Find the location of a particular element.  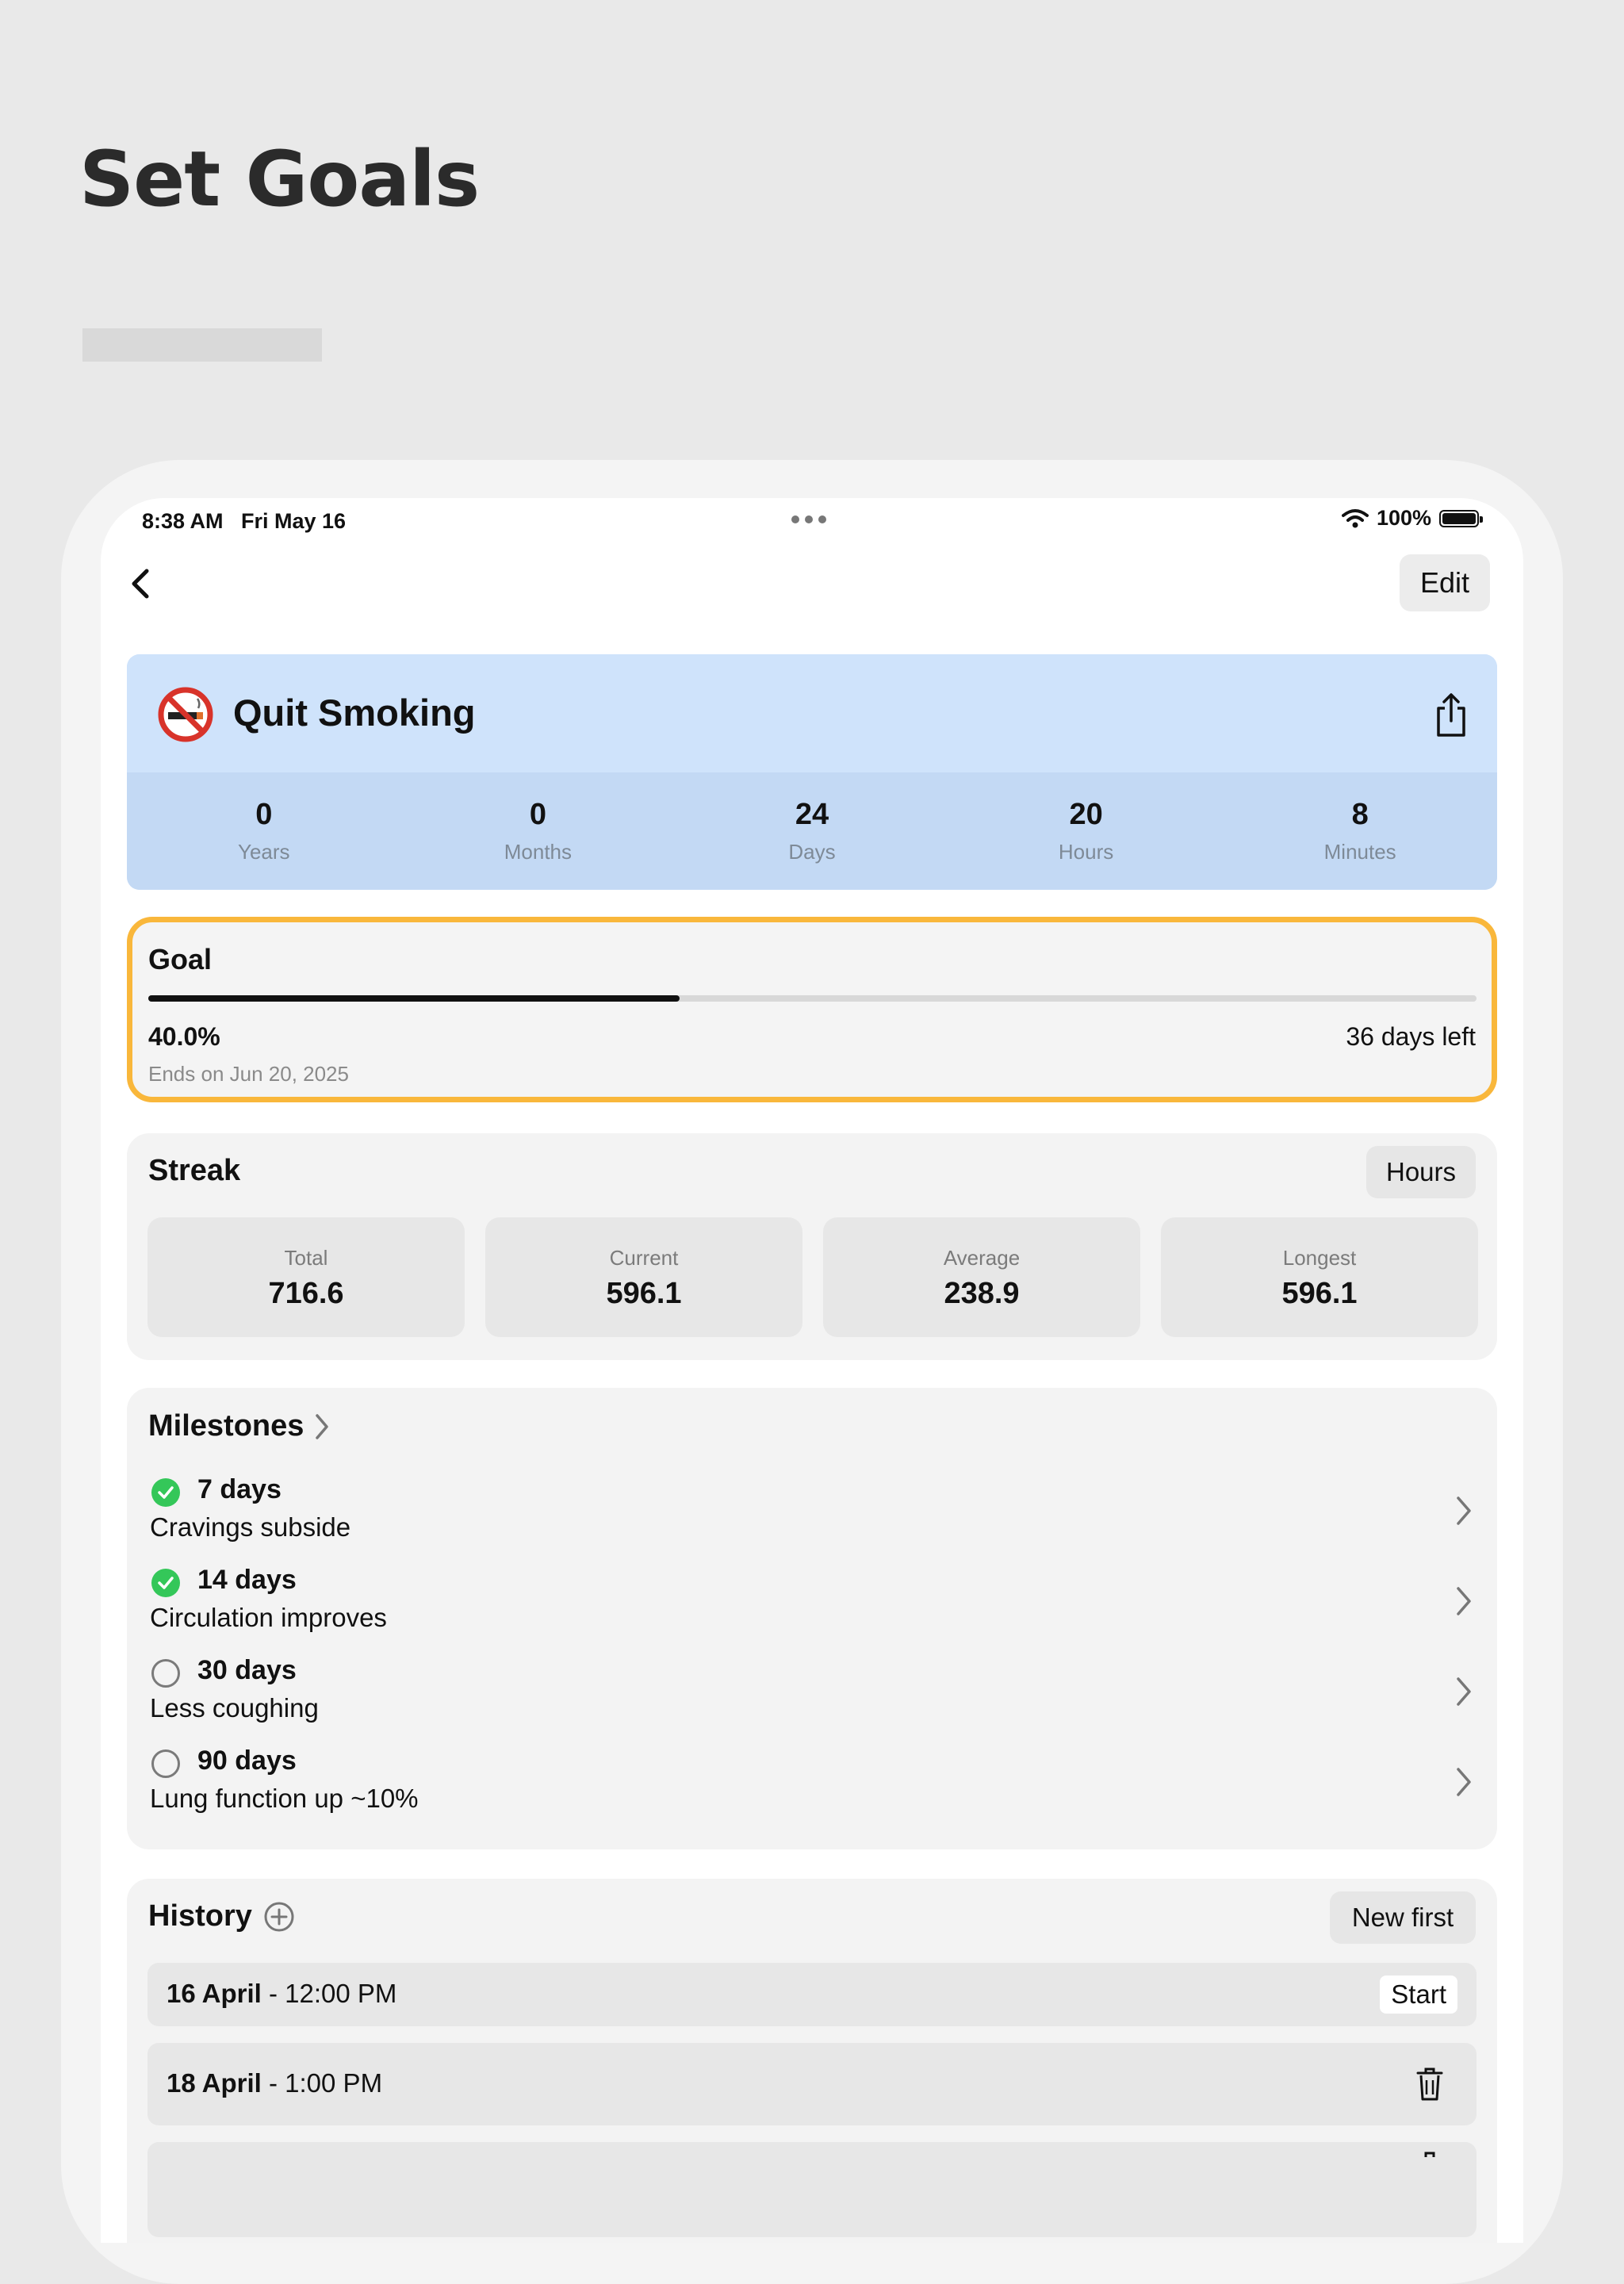

stat-minutes: 8 Minutes is located at coordinates (1360, 831).